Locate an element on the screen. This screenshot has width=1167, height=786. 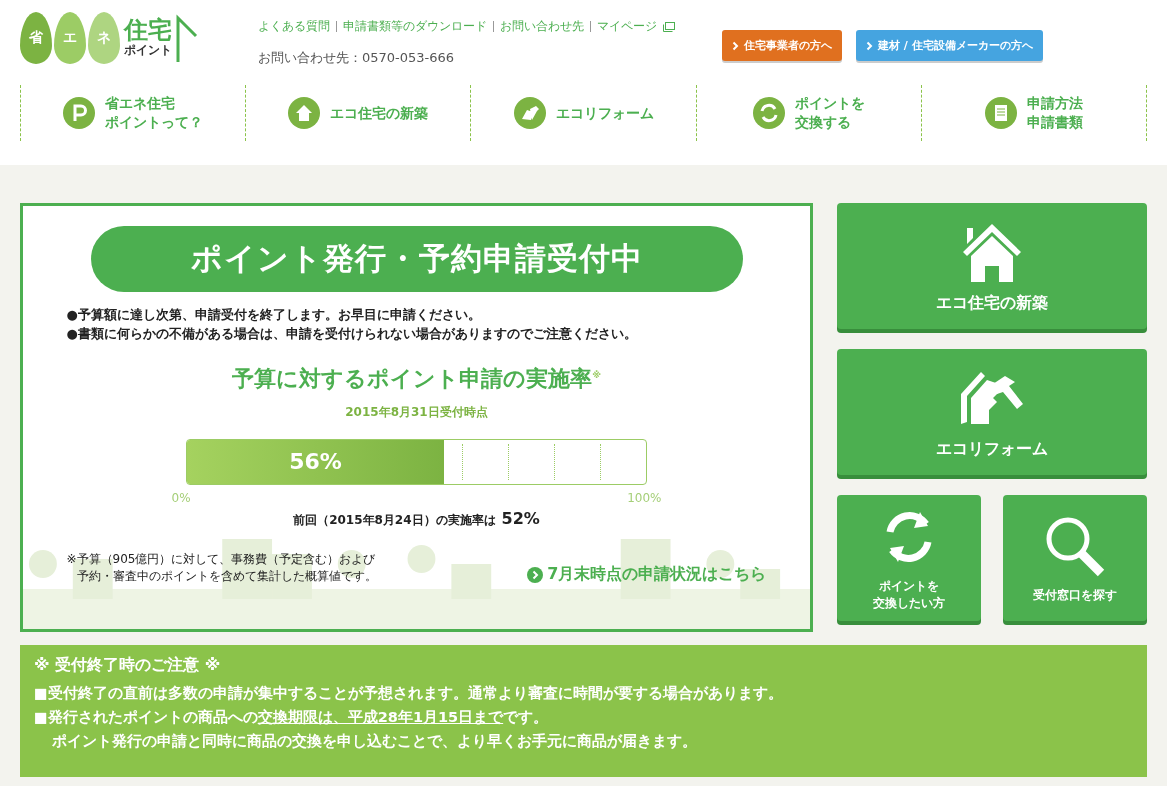
logo: 省 エ ネ 住宅 ポイント is located at coordinates (130, 38).